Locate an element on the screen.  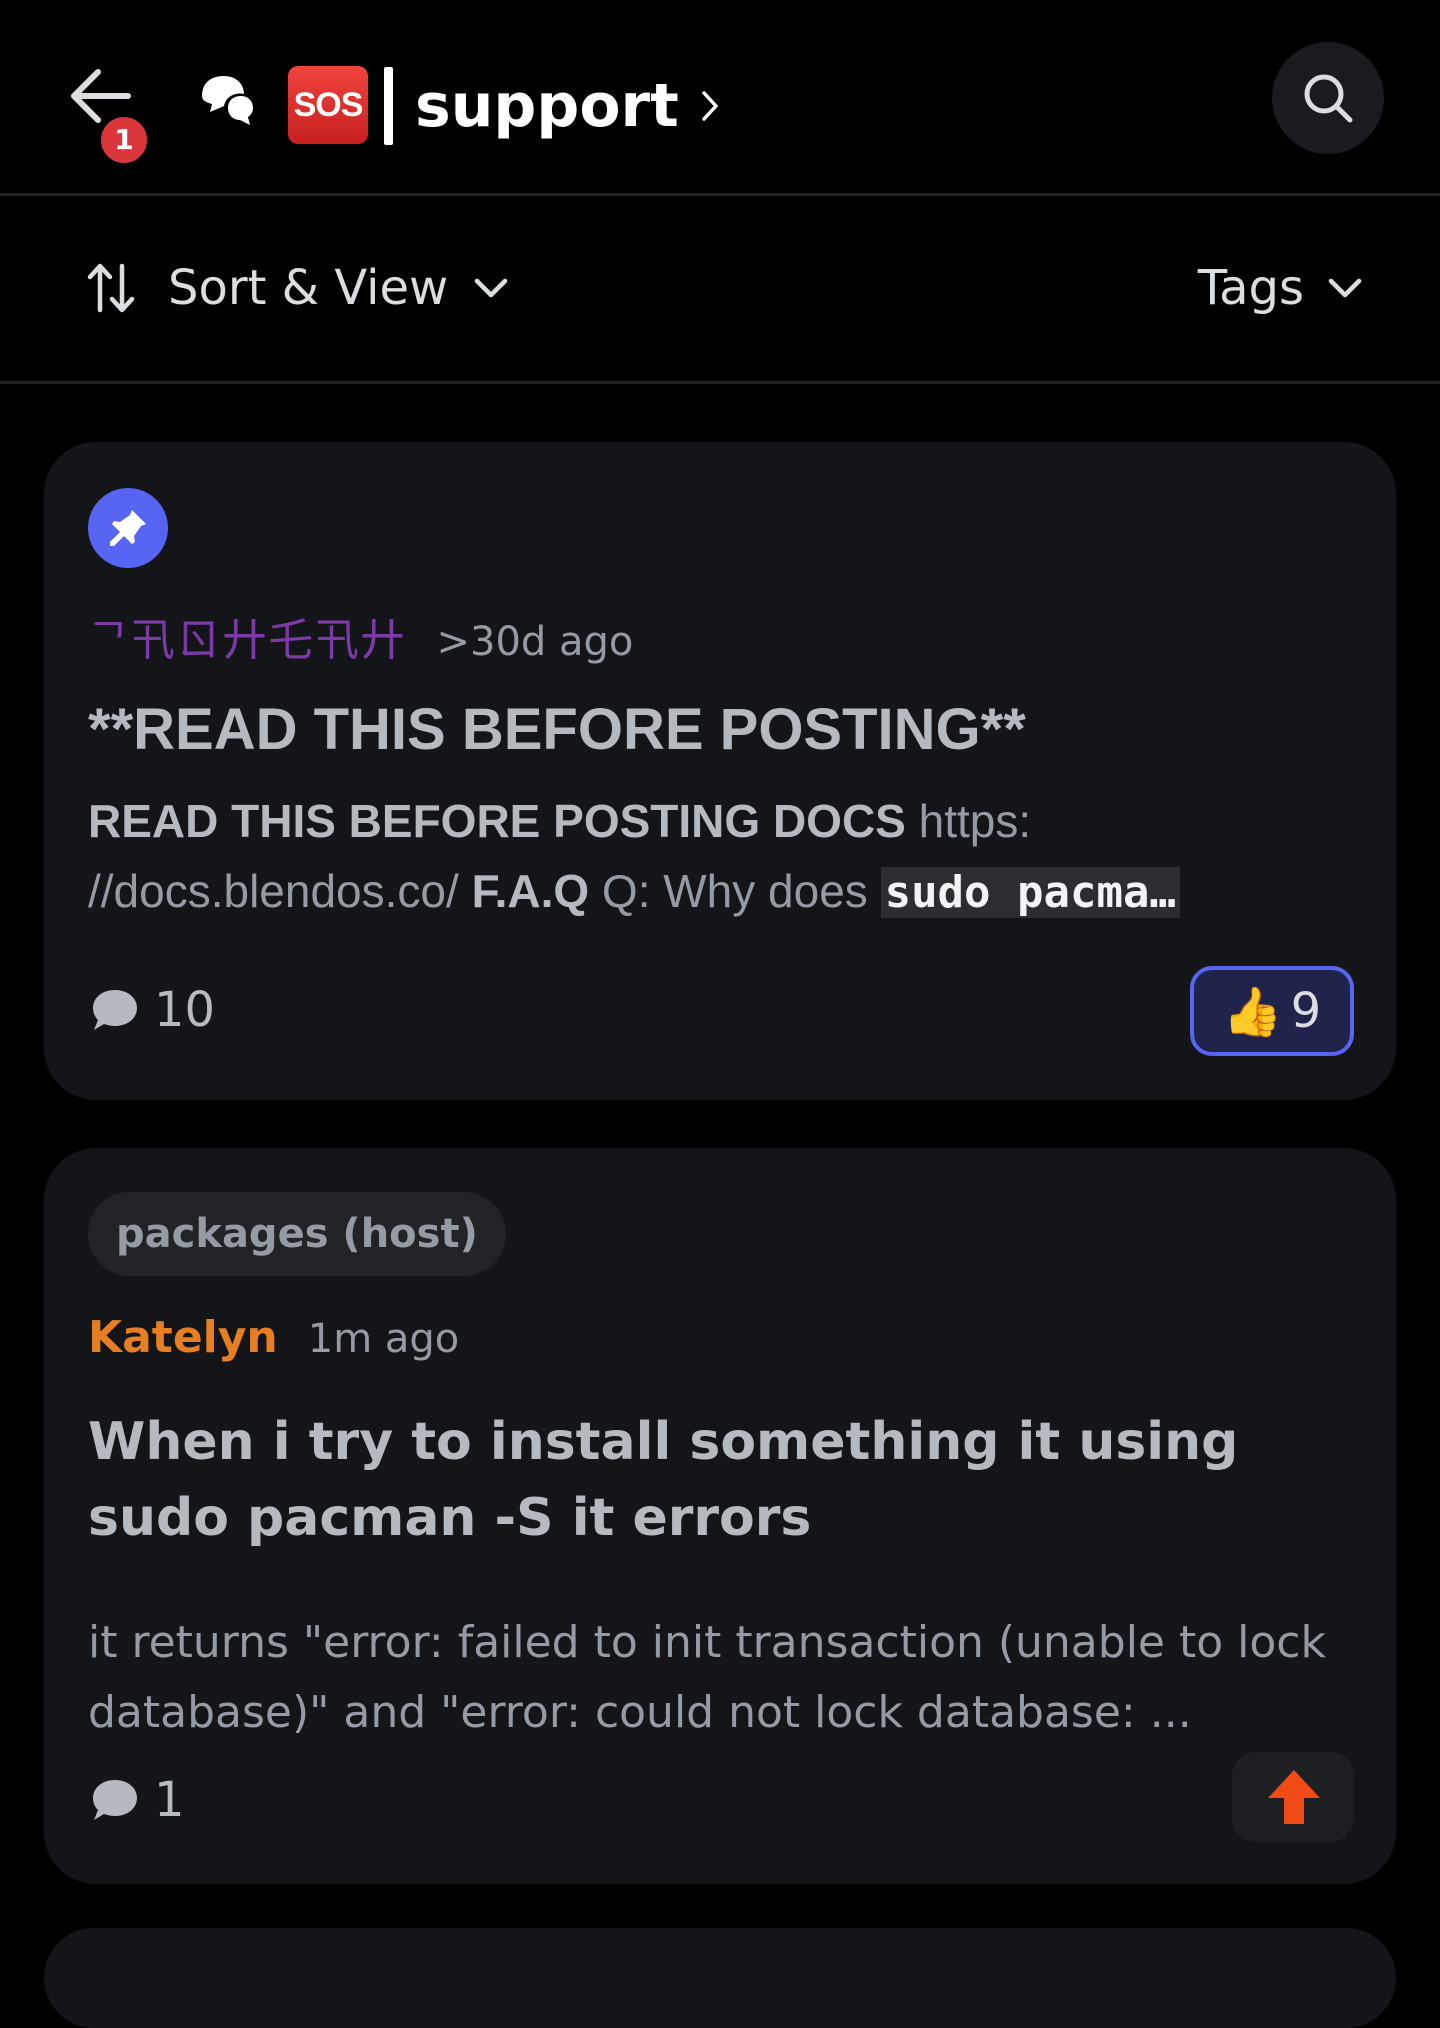
post-title: **READ THIS BEFORE POSTING** is located at coordinates (557, 729).